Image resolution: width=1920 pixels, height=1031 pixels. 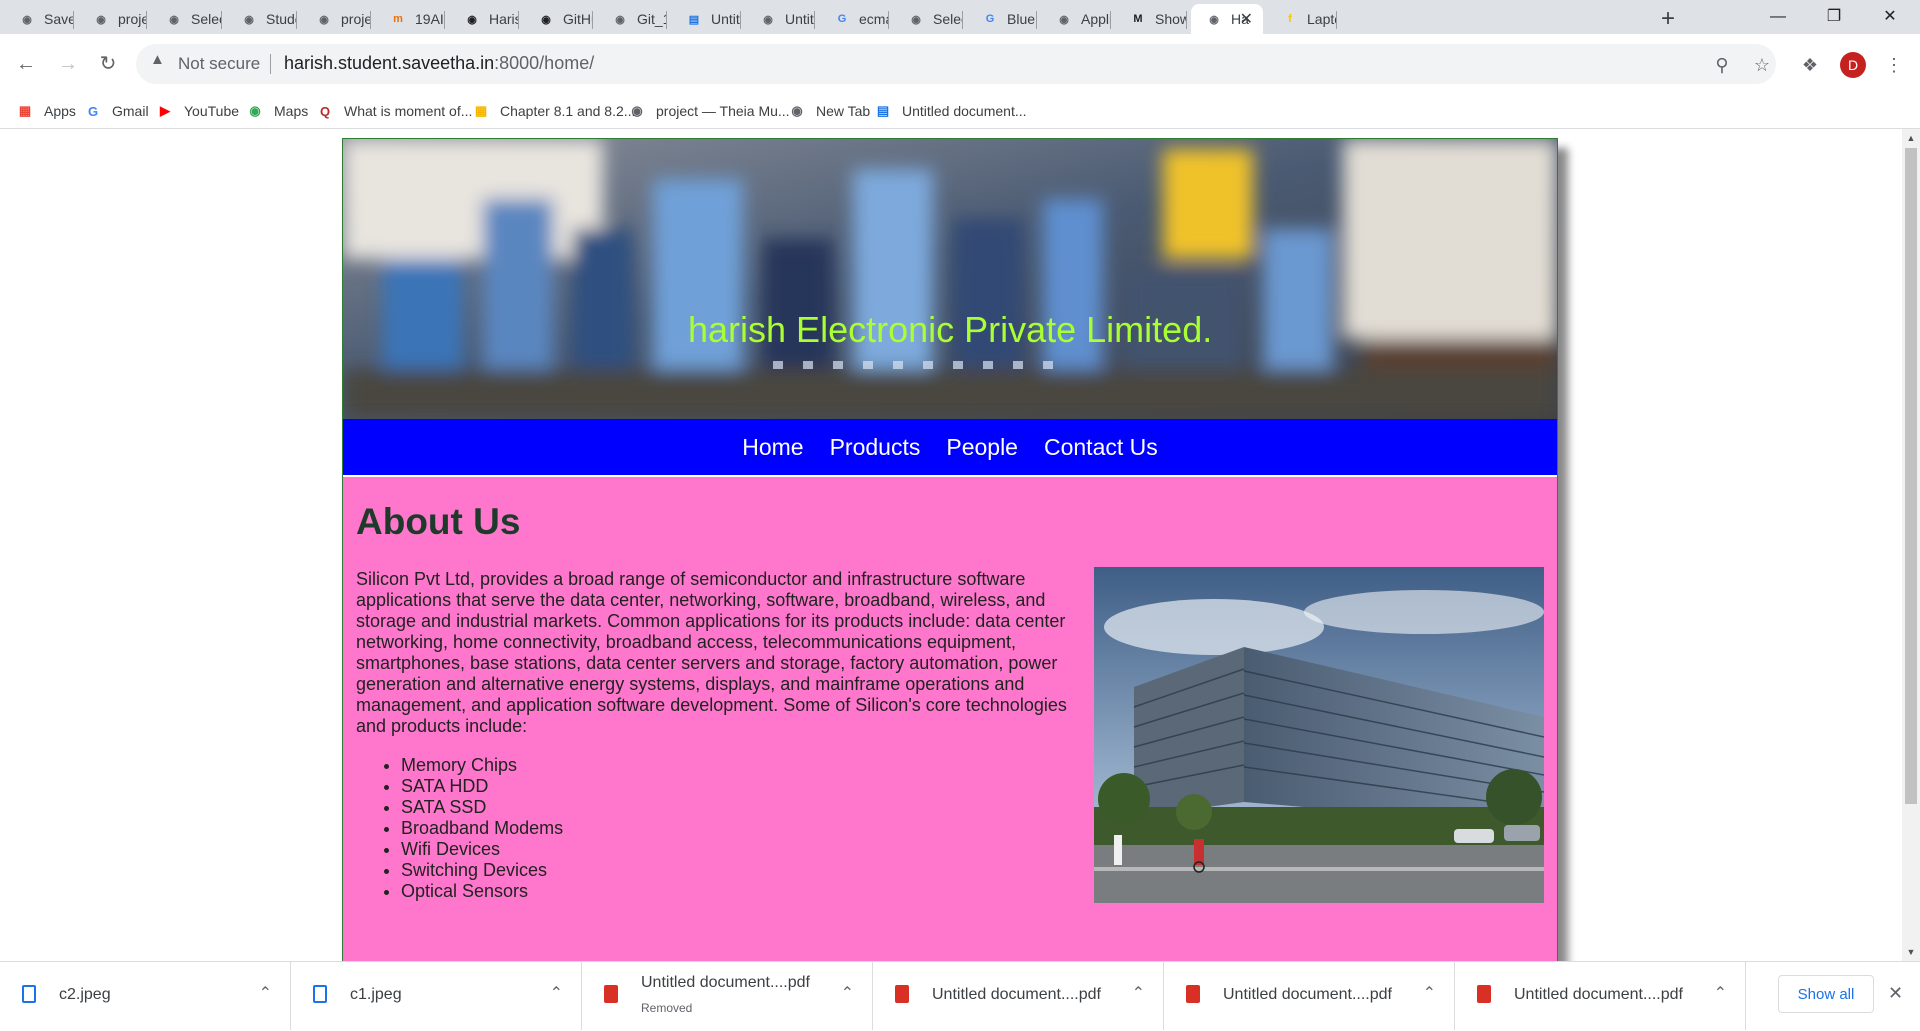 I want to click on download-item: c2.jpeg ⌃, so click(x=145, y=995).